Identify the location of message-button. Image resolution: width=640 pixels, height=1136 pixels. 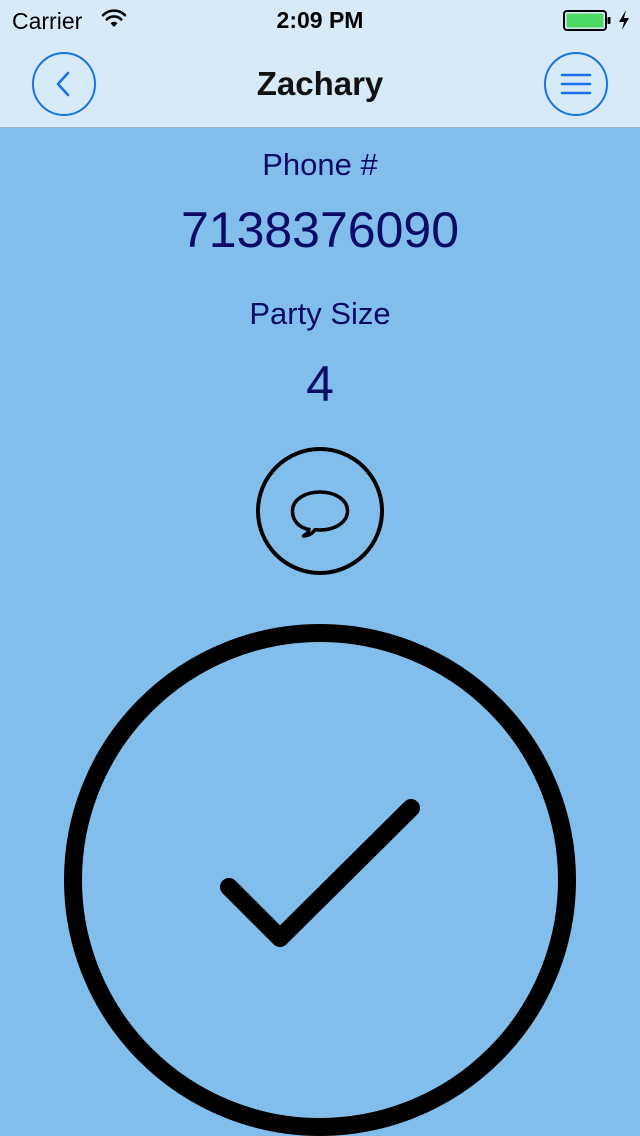
(320, 511).